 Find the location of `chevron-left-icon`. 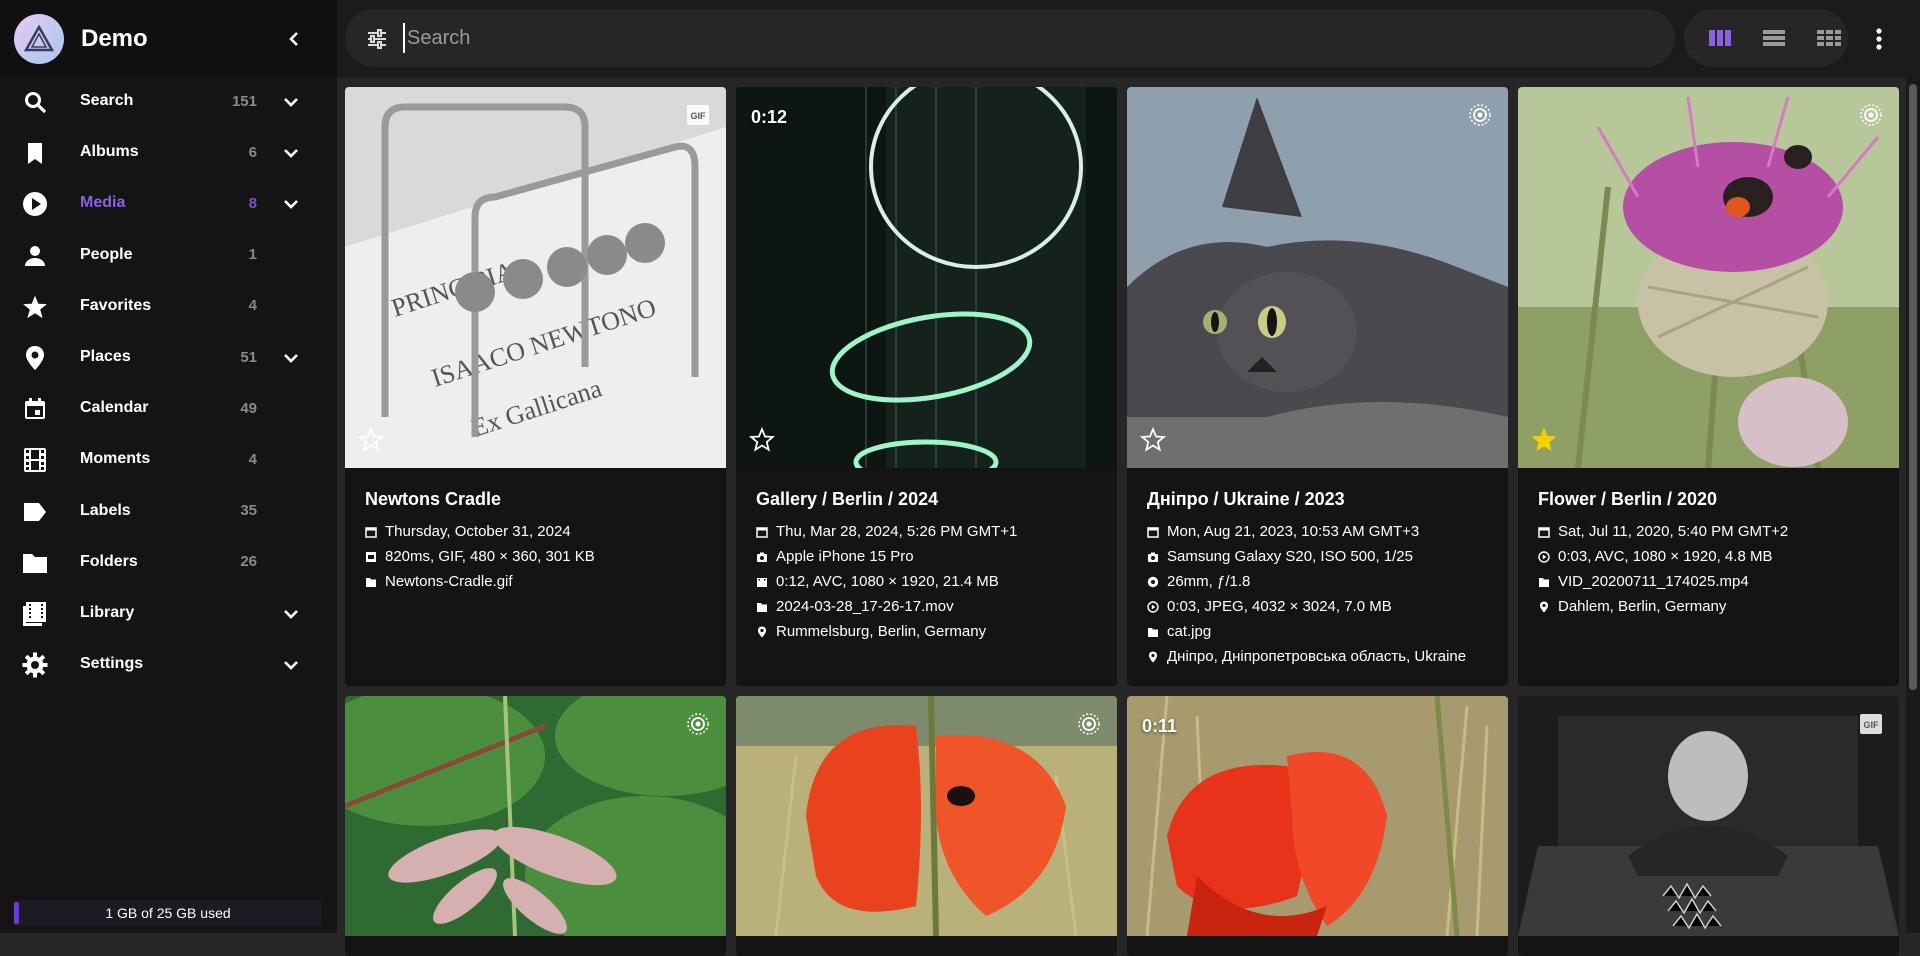

chevron-left-icon is located at coordinates (293, 39).